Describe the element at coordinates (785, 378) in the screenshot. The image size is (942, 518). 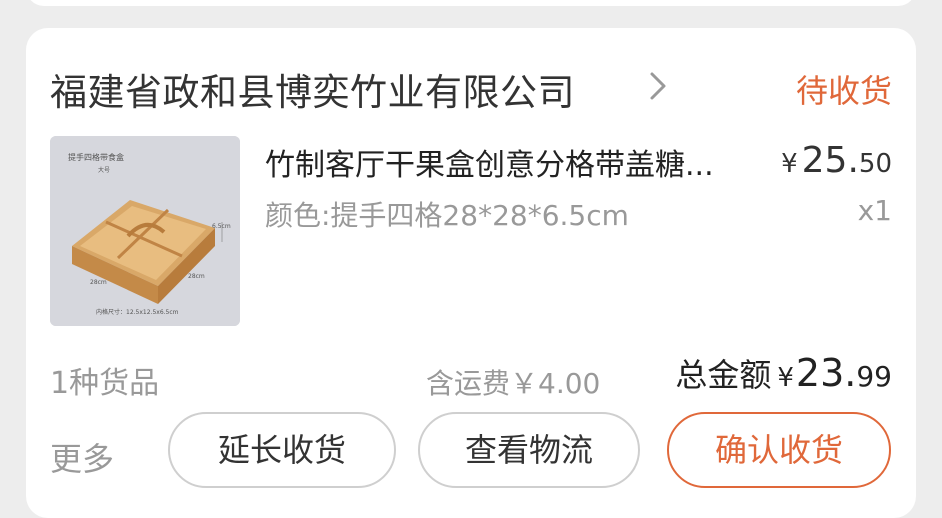
I see `total-currency: ¥` at that location.